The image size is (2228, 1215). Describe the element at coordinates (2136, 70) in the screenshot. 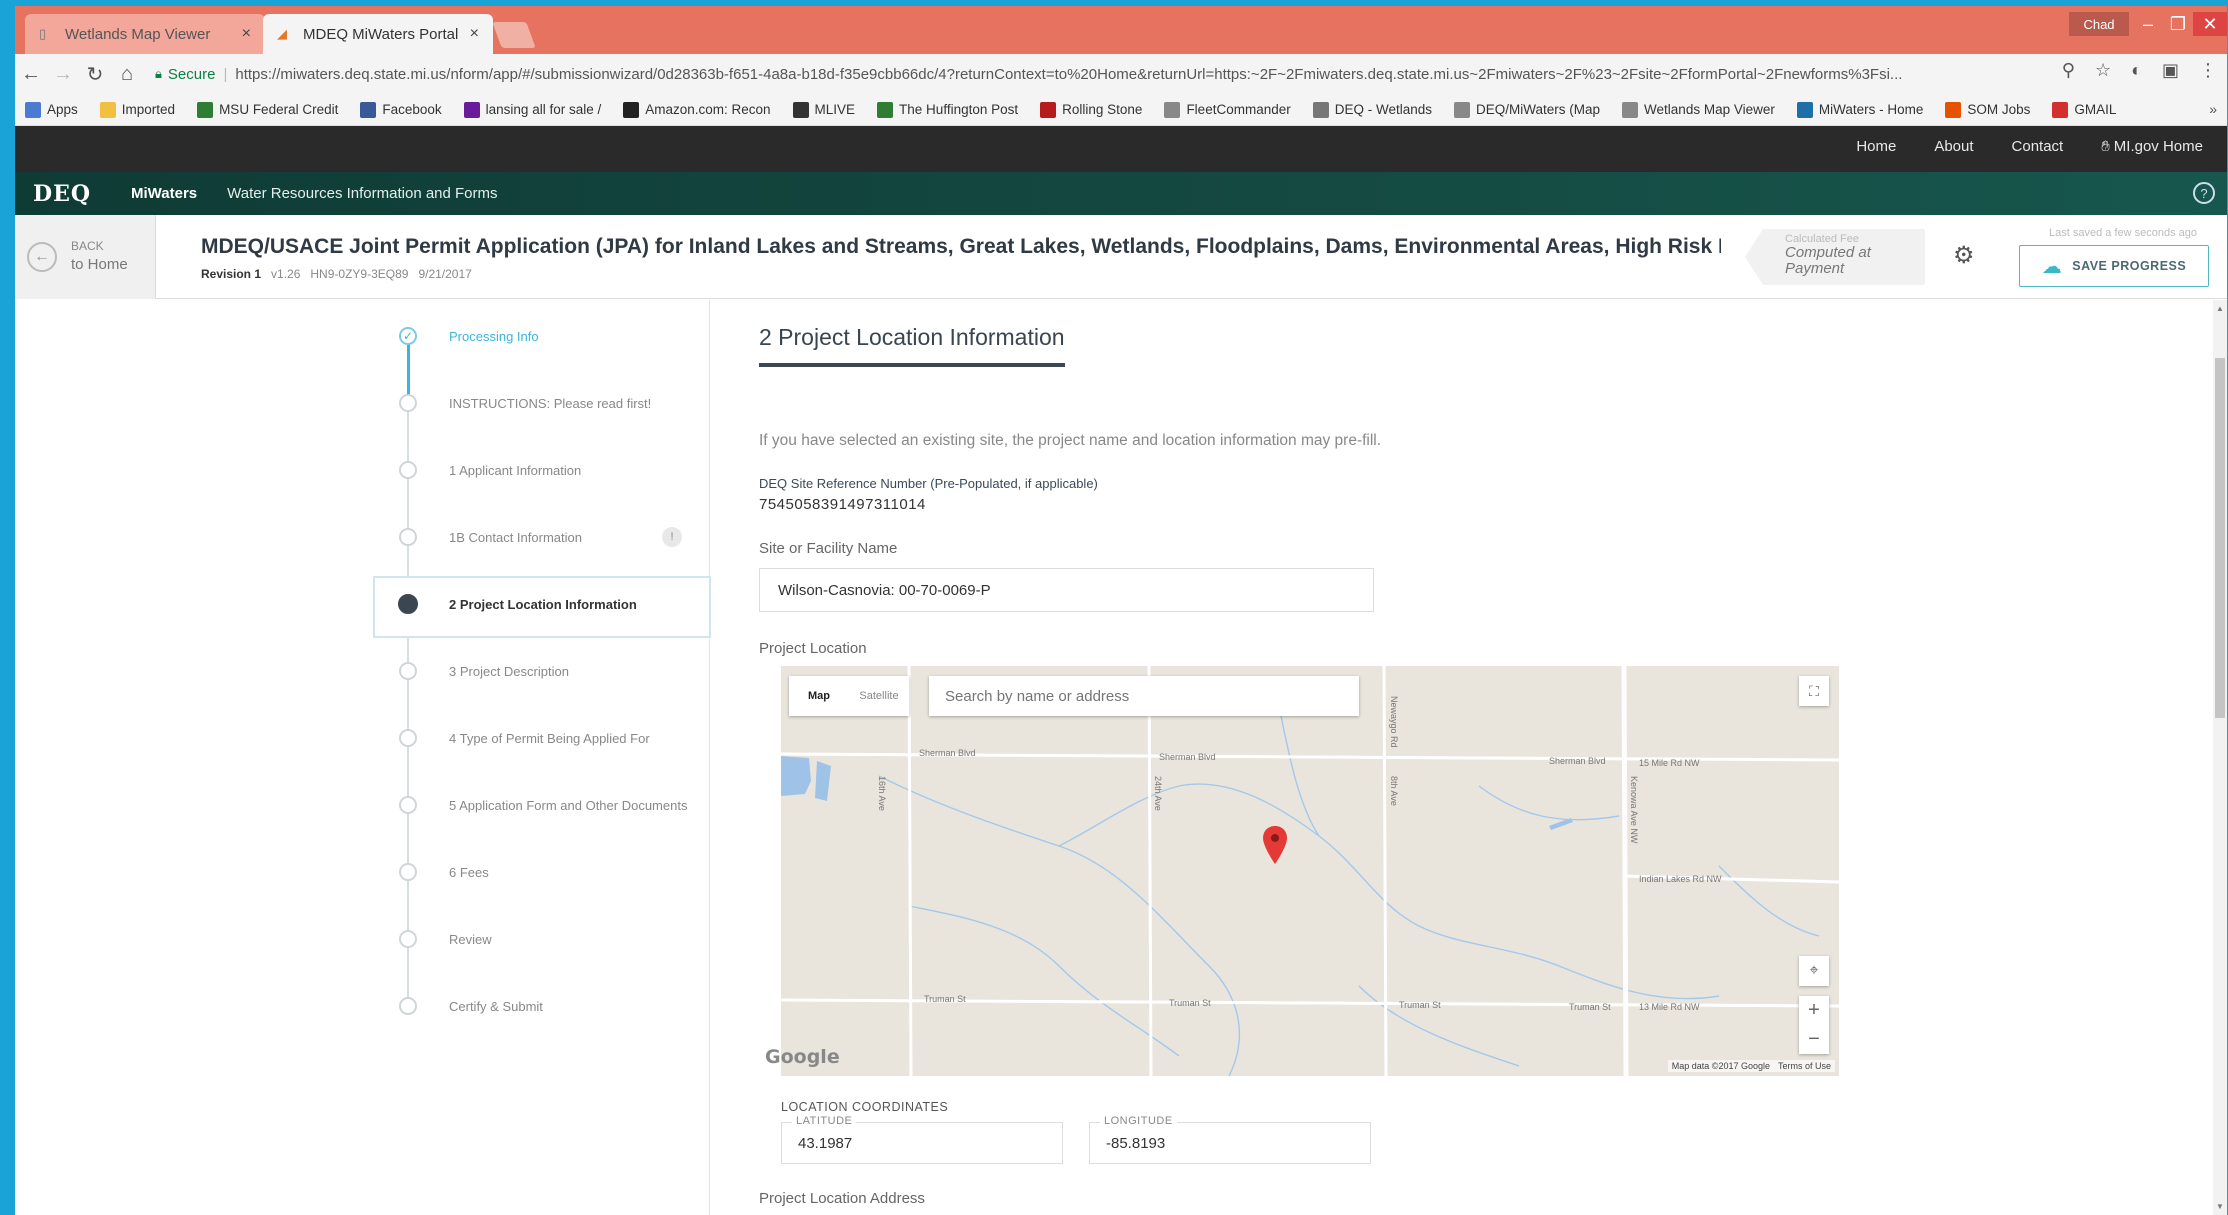

I see `extension-icon: ◐` at that location.